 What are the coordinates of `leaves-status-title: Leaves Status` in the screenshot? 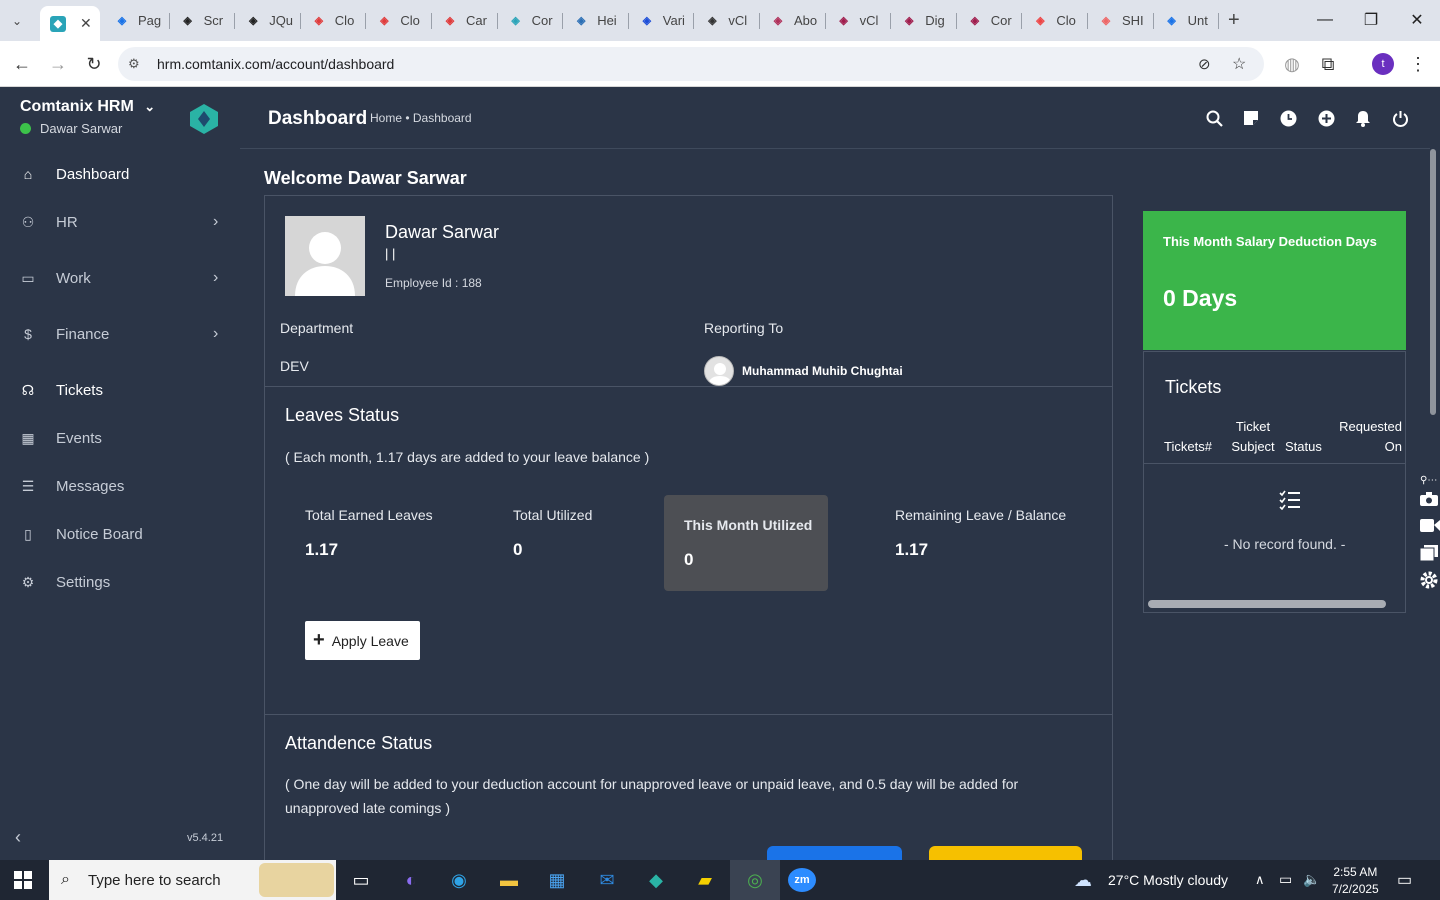 It's located at (342, 415).